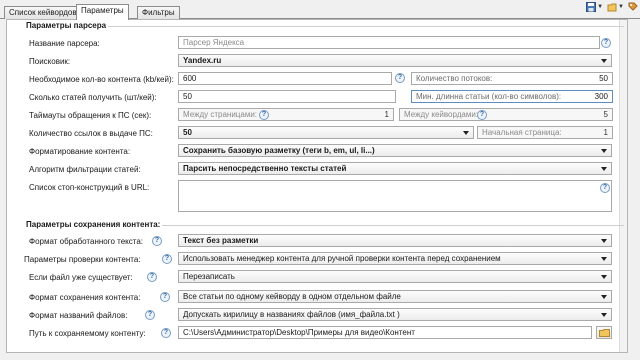 Image resolution: width=640 pixels, height=360 pixels. I want to click on content-needed-value: 600, so click(190, 78).